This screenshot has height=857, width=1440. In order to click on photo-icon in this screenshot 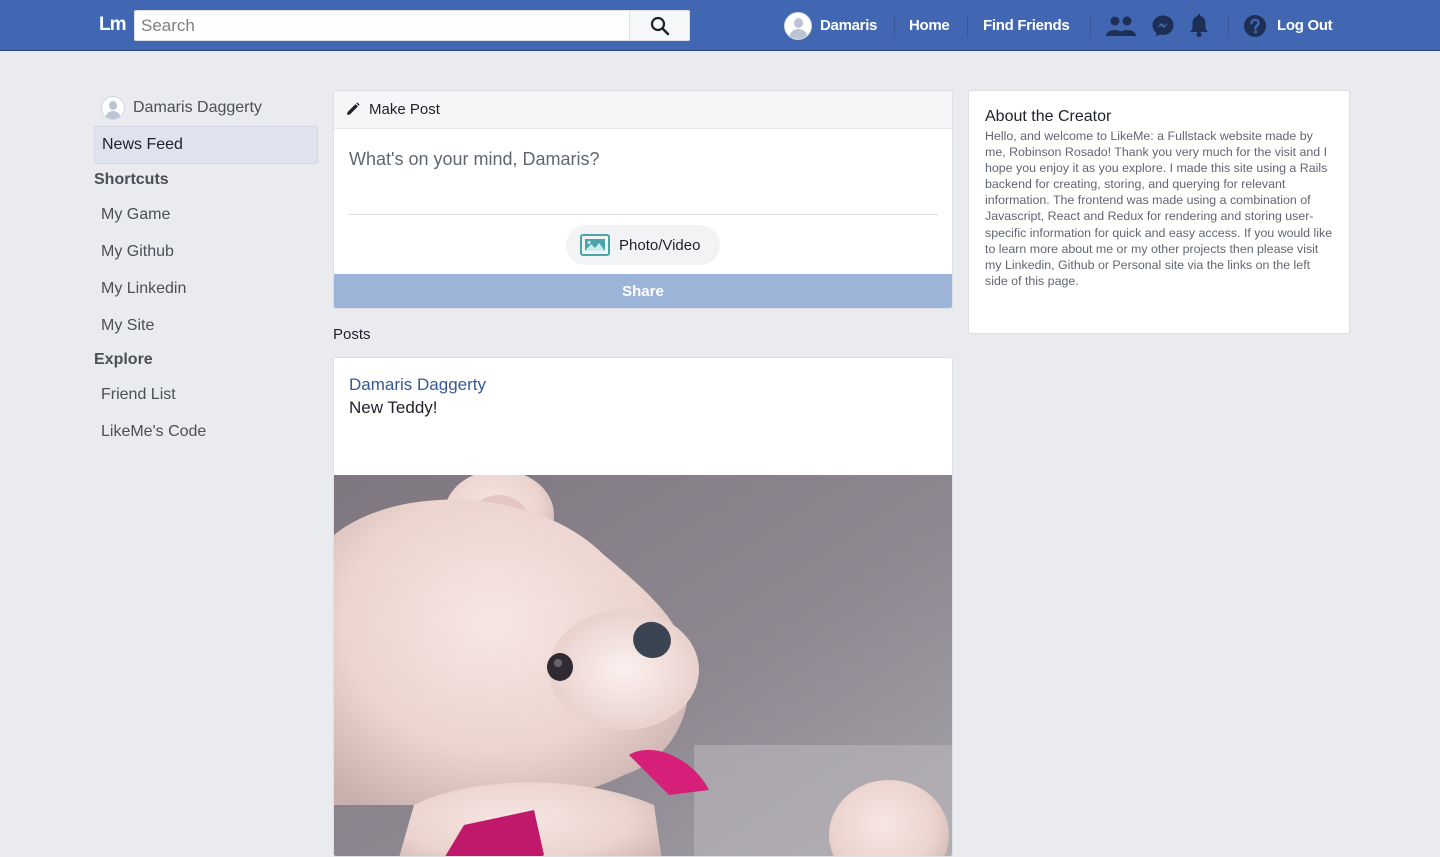, I will do `click(595, 245)`.